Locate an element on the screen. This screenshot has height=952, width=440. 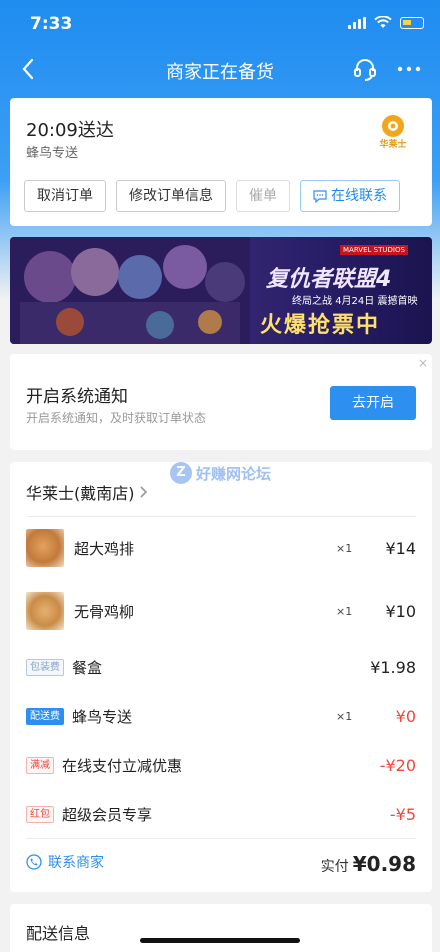
status-icons is located at coordinates (386, 22).